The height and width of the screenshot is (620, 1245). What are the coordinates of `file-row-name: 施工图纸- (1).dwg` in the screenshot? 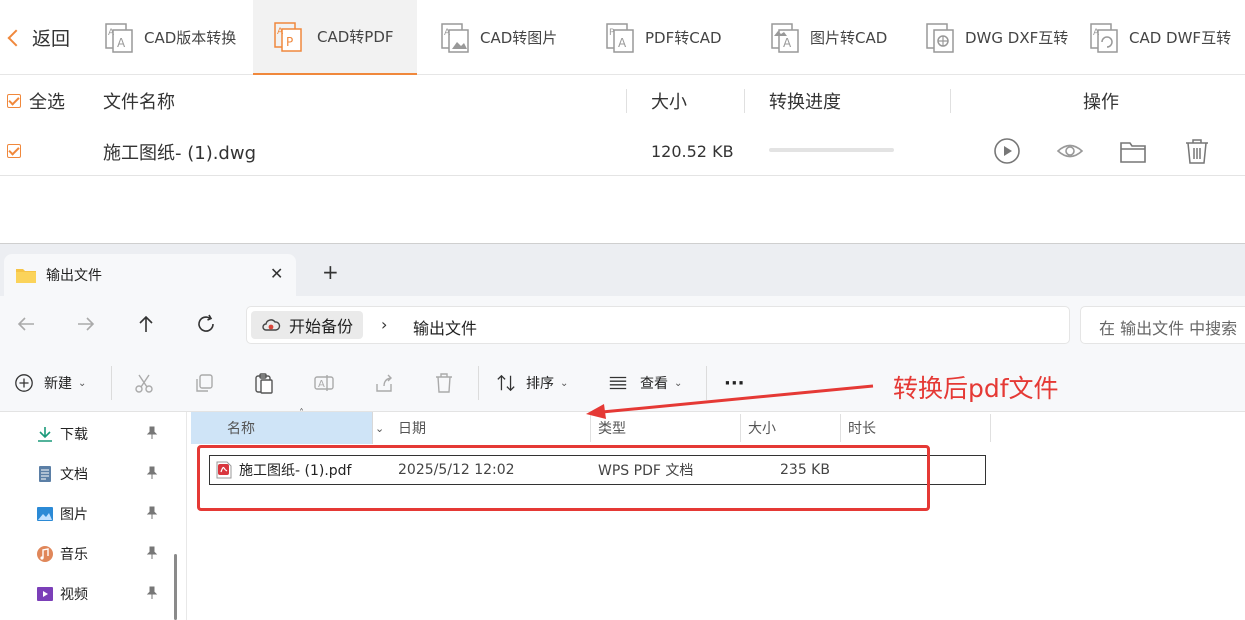 It's located at (180, 153).